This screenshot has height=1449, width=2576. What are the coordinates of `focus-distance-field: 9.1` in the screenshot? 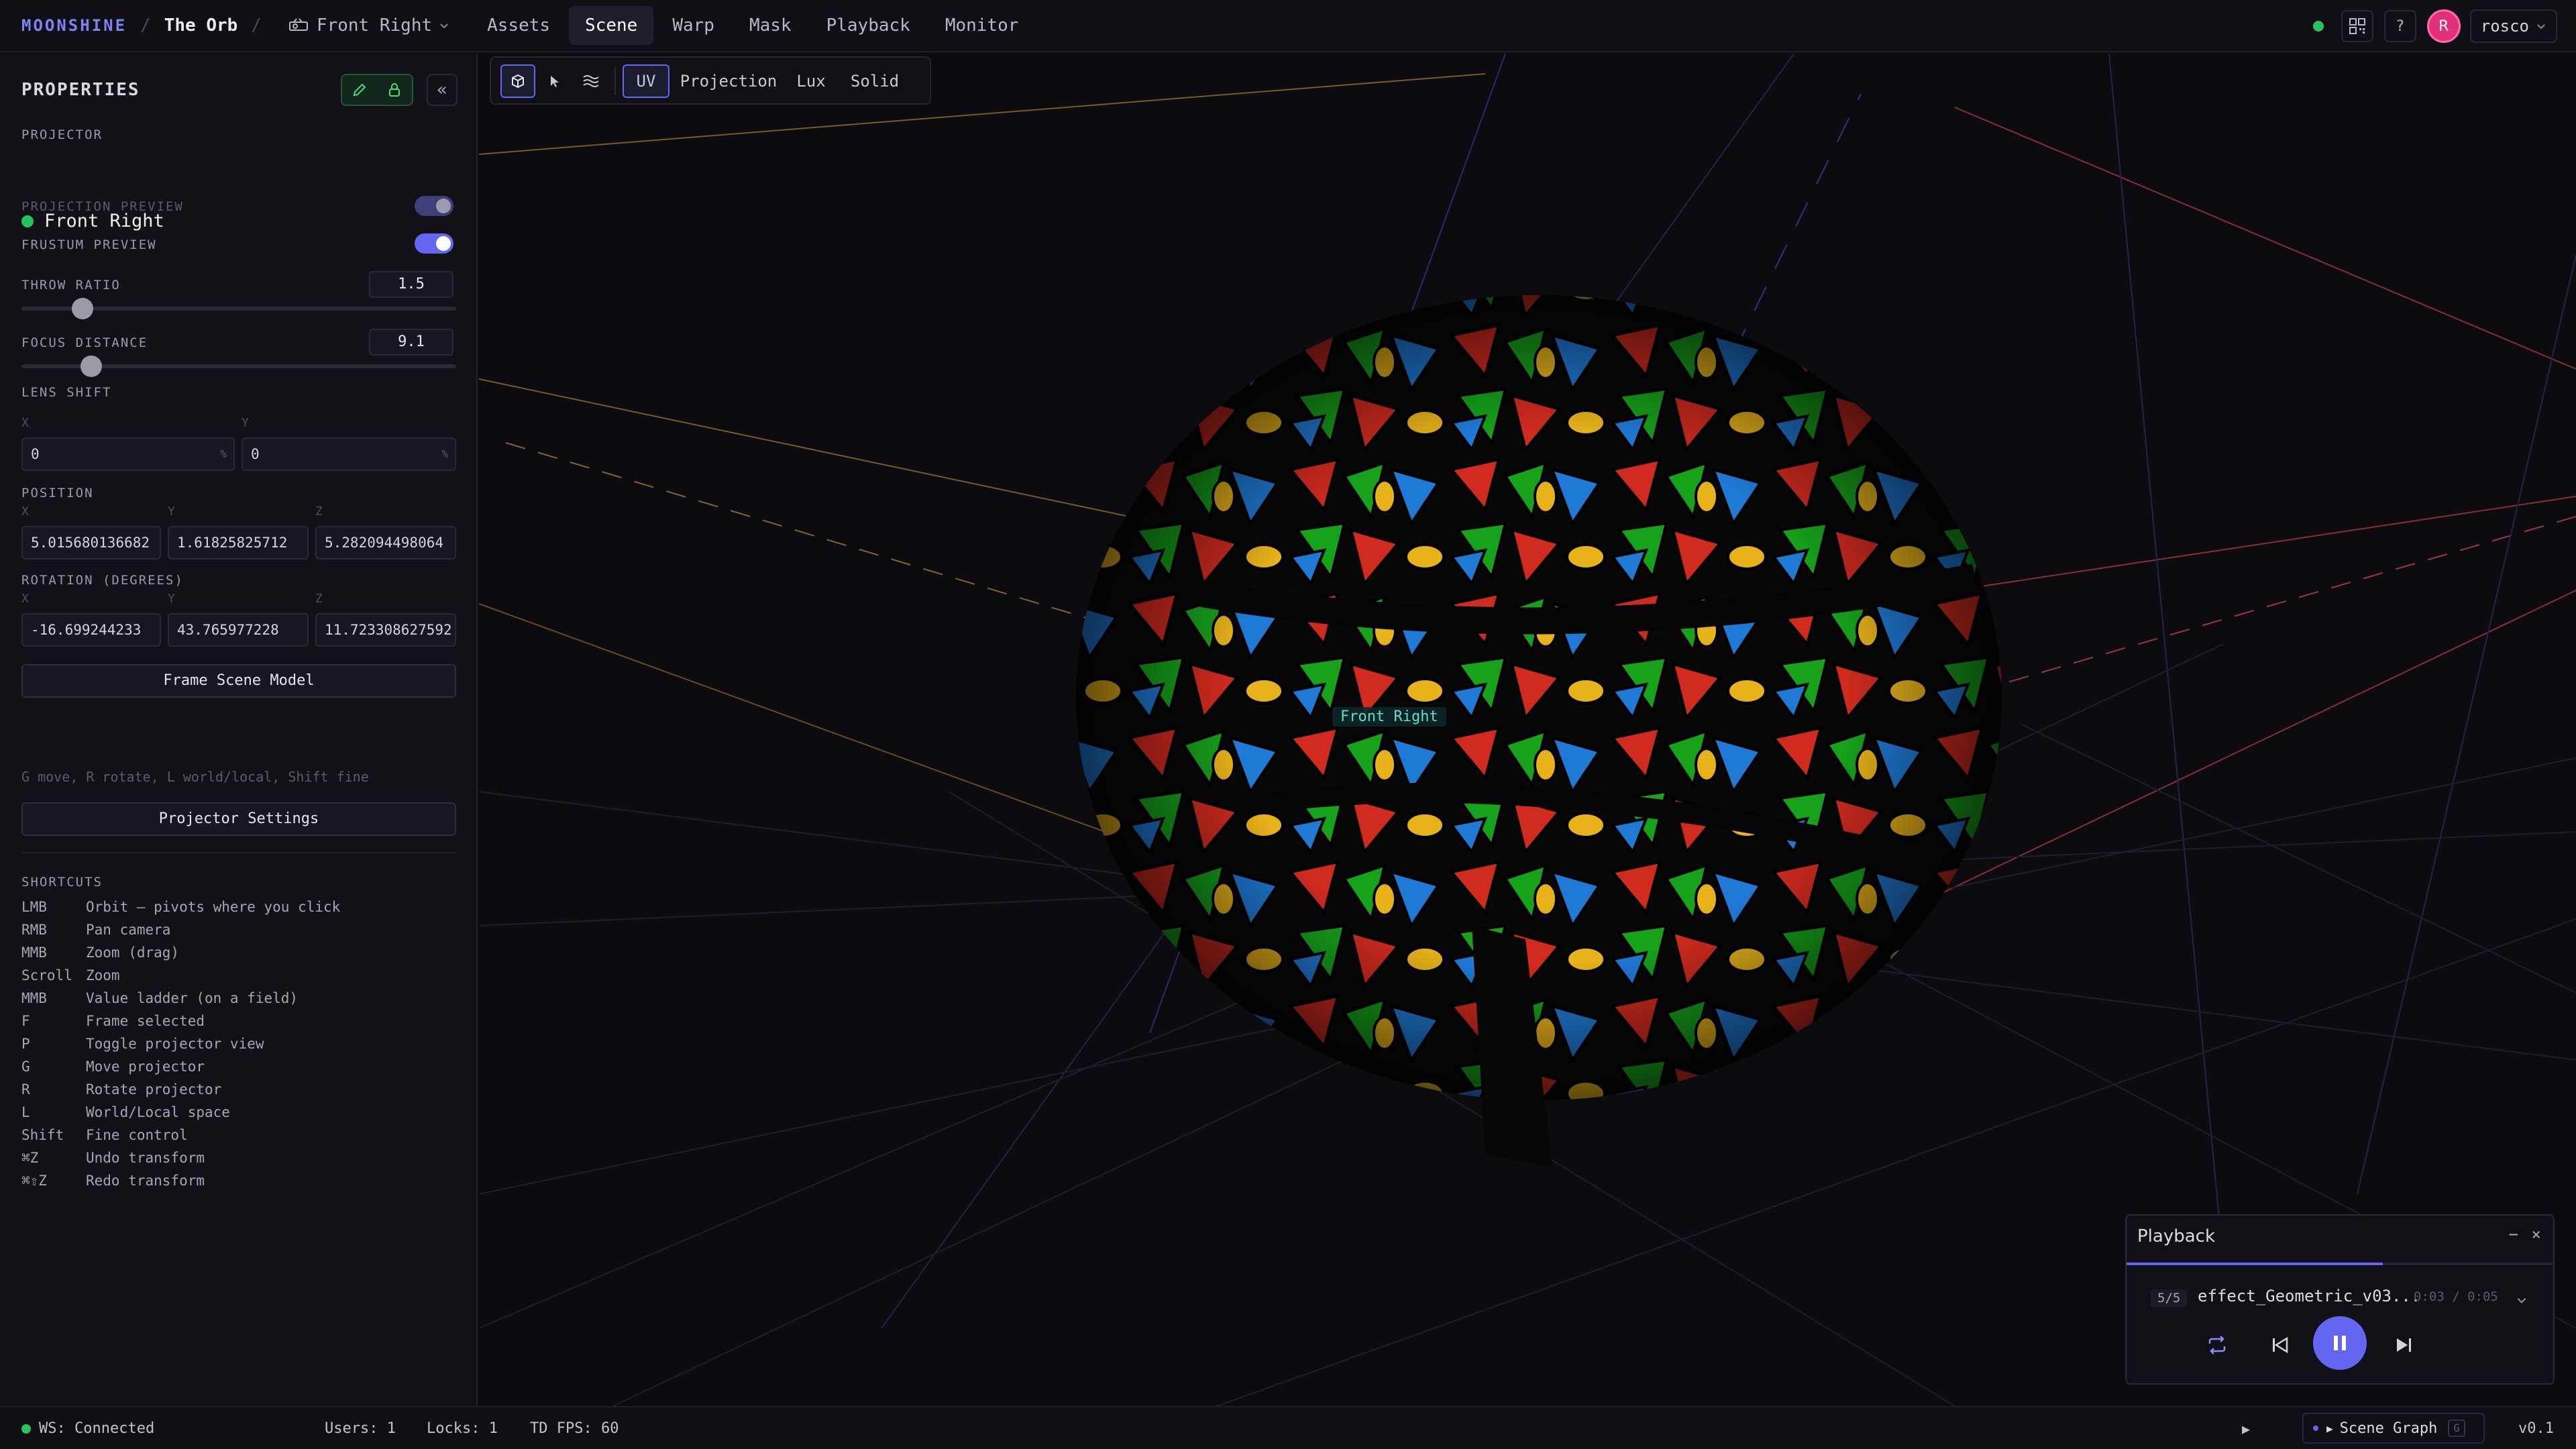 It's located at (411, 342).